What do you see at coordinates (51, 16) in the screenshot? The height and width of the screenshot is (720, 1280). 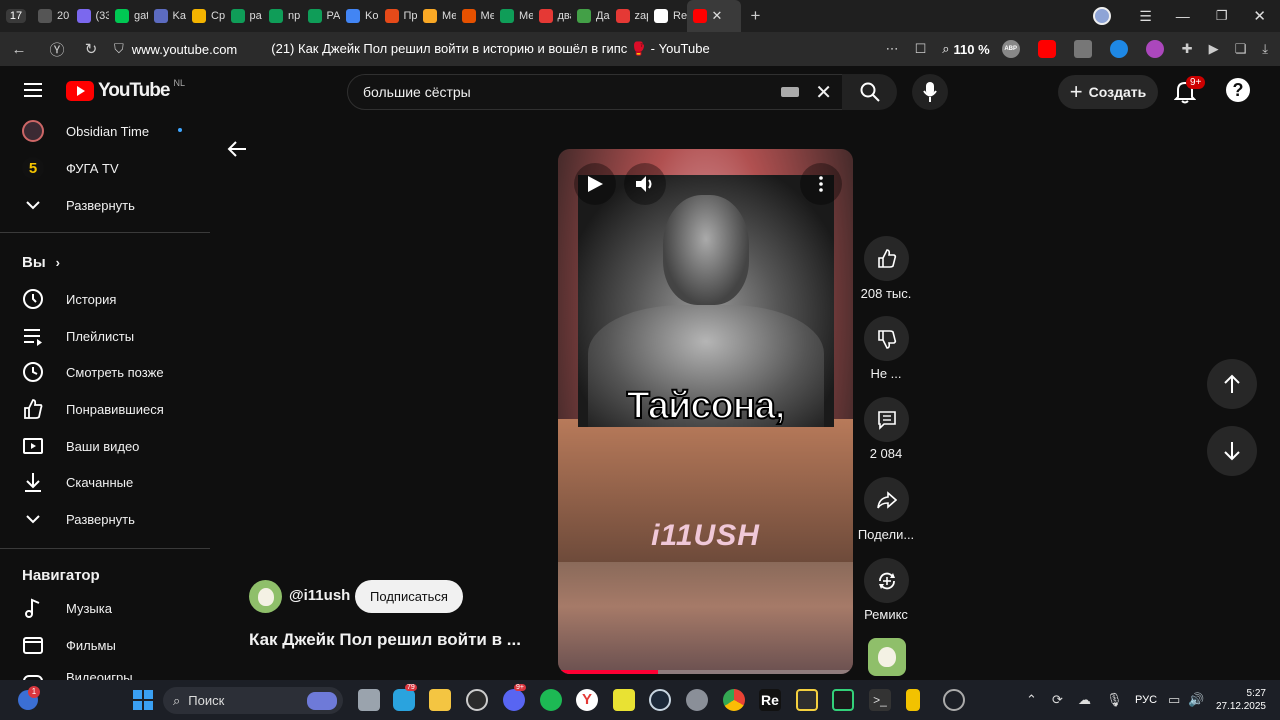 I see `browser-tab: 20 я` at bounding box center [51, 16].